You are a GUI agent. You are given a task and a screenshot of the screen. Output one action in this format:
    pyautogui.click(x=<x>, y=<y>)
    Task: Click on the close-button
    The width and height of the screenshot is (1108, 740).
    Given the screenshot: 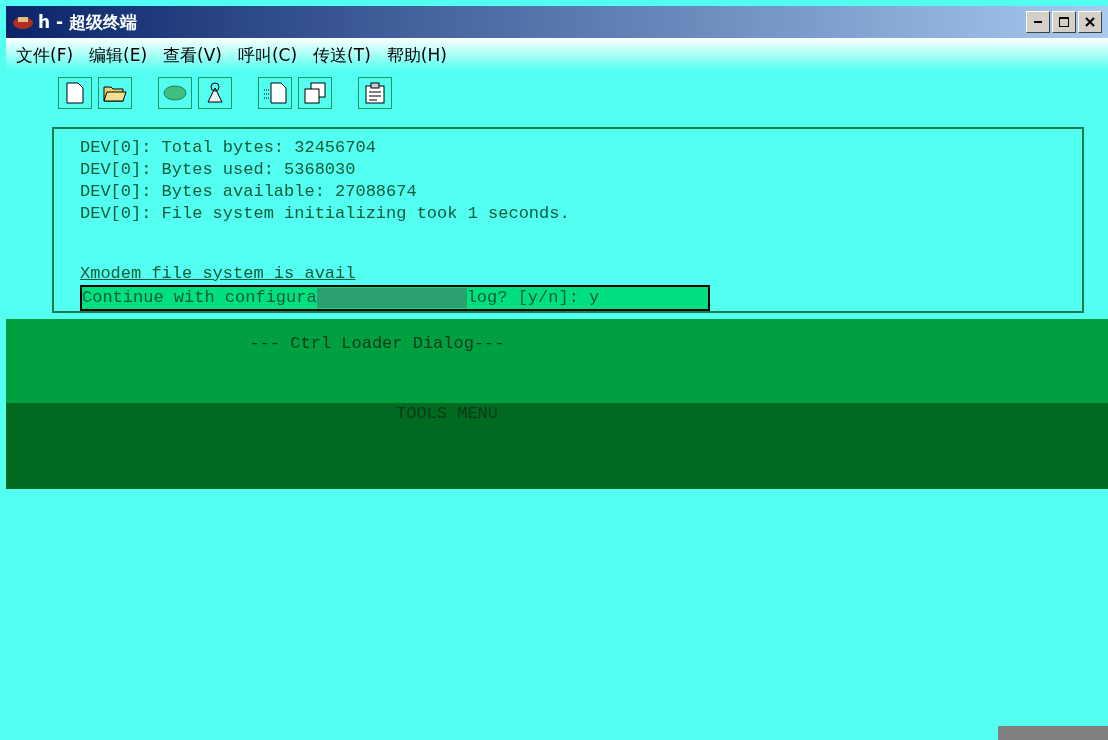 What is the action you would take?
    pyautogui.click(x=1090, y=22)
    